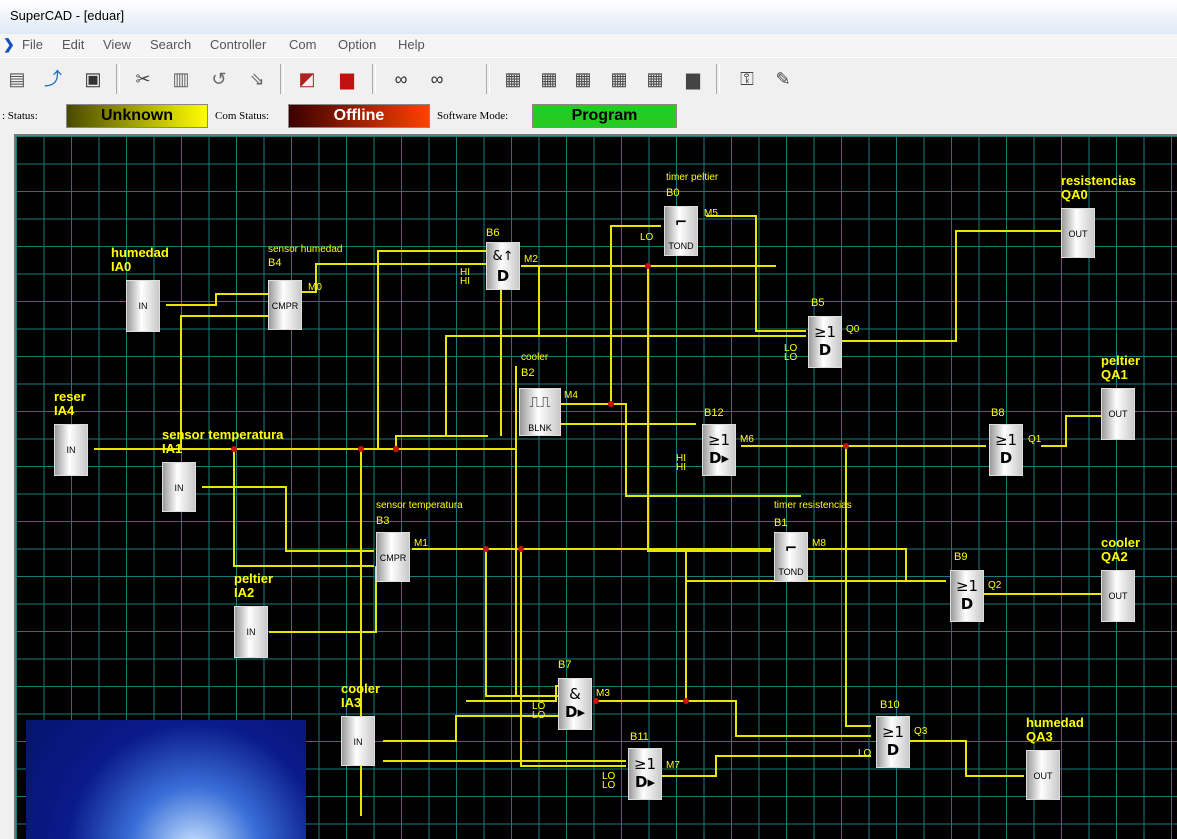 Image resolution: width=1177 pixels, height=839 pixels. What do you see at coordinates (540, 412) in the screenshot?
I see `blink-block-b2: ⎍⎍ BLNK` at bounding box center [540, 412].